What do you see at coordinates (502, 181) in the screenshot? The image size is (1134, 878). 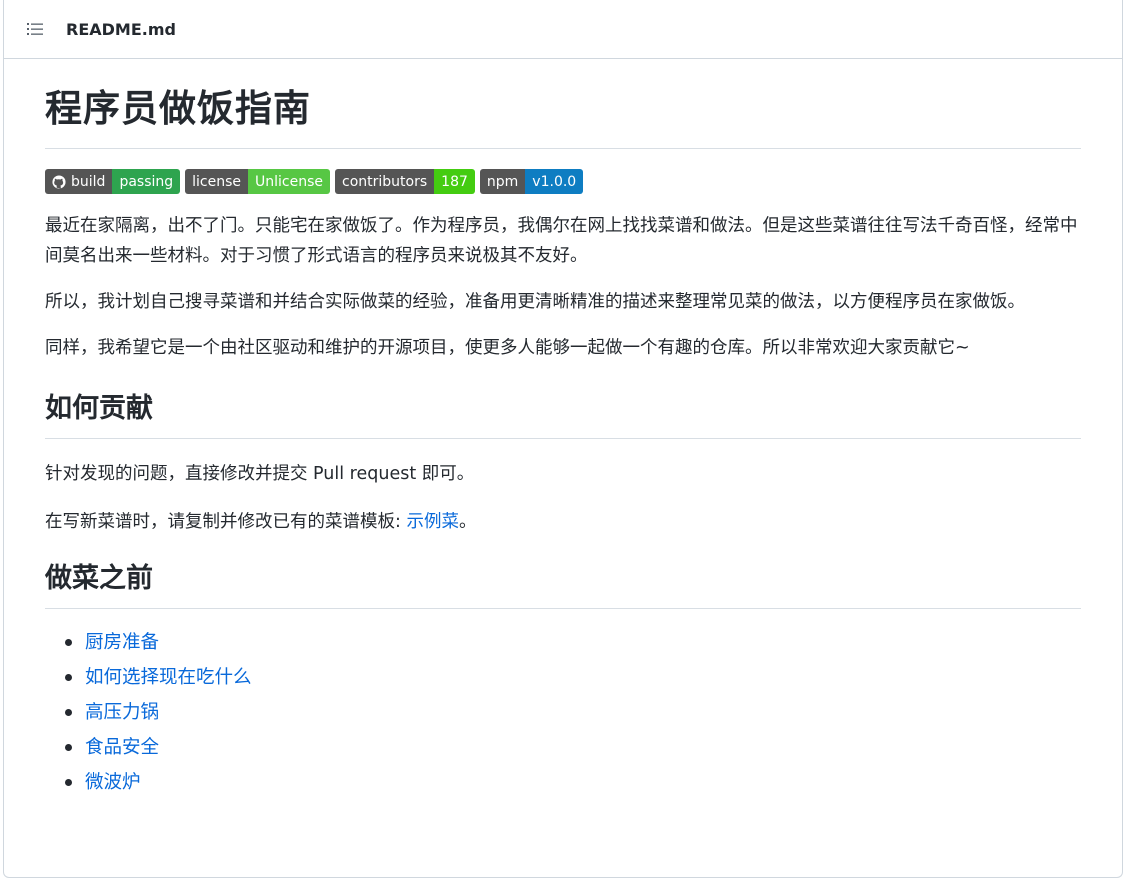 I see `npm-badge-label: npm` at bounding box center [502, 181].